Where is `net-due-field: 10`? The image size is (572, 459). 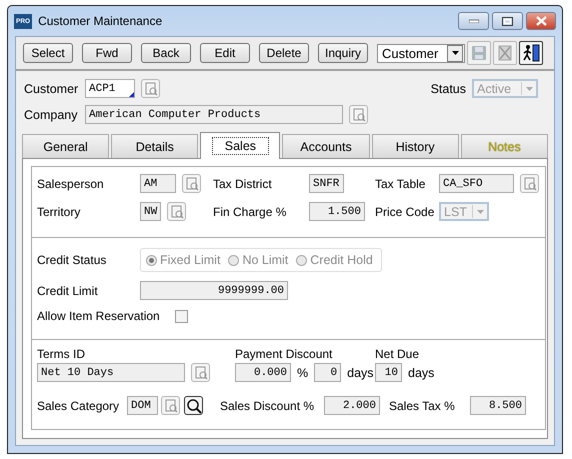 net-due-field: 10 is located at coordinates (388, 372).